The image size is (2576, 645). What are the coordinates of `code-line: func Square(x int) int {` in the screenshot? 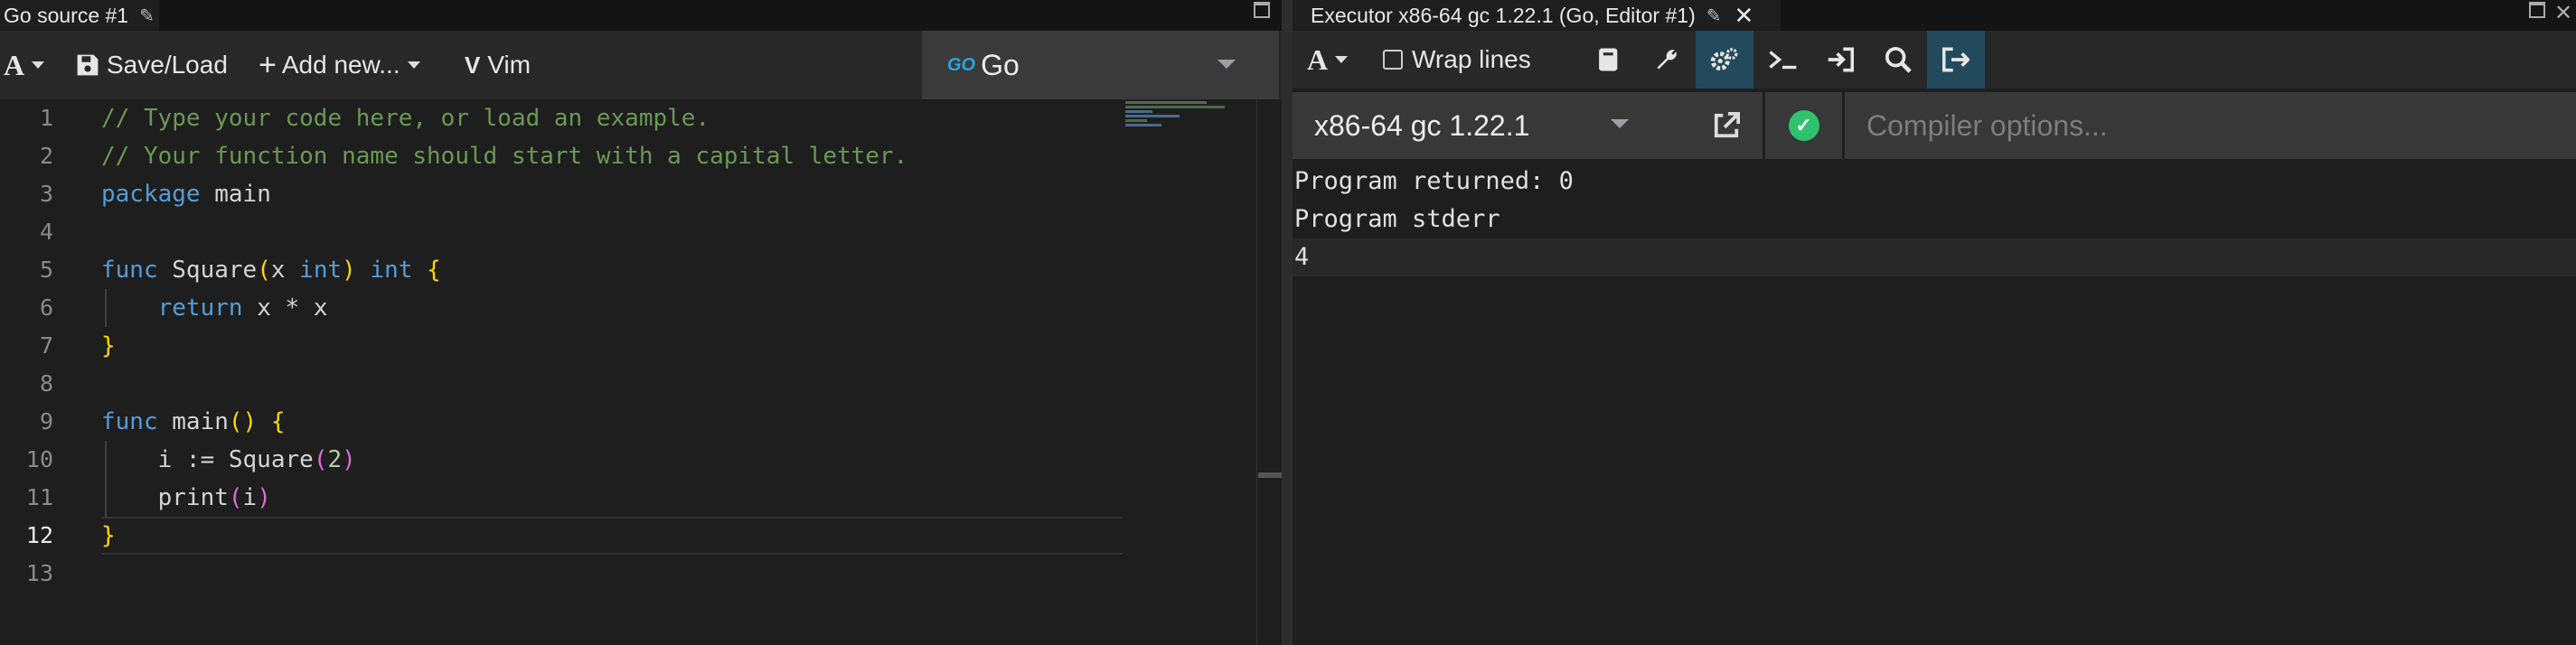 It's located at (271, 270).